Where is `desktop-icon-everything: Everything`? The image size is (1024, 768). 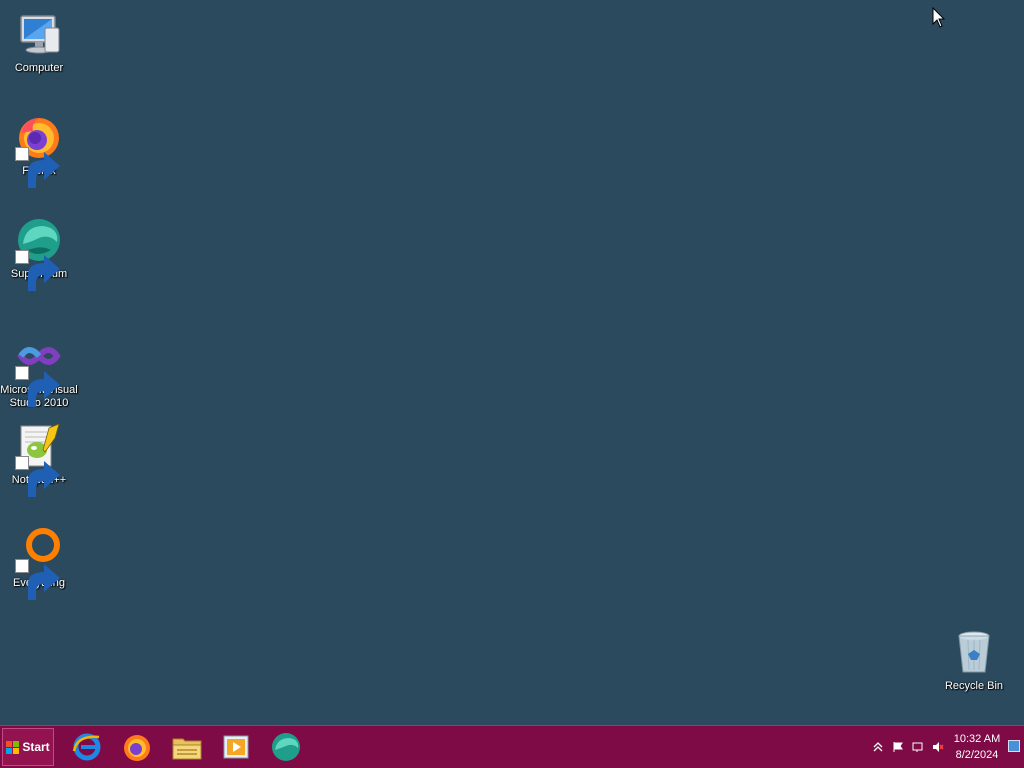
desktop-icon-everything: Everything is located at coordinates (39, 558).